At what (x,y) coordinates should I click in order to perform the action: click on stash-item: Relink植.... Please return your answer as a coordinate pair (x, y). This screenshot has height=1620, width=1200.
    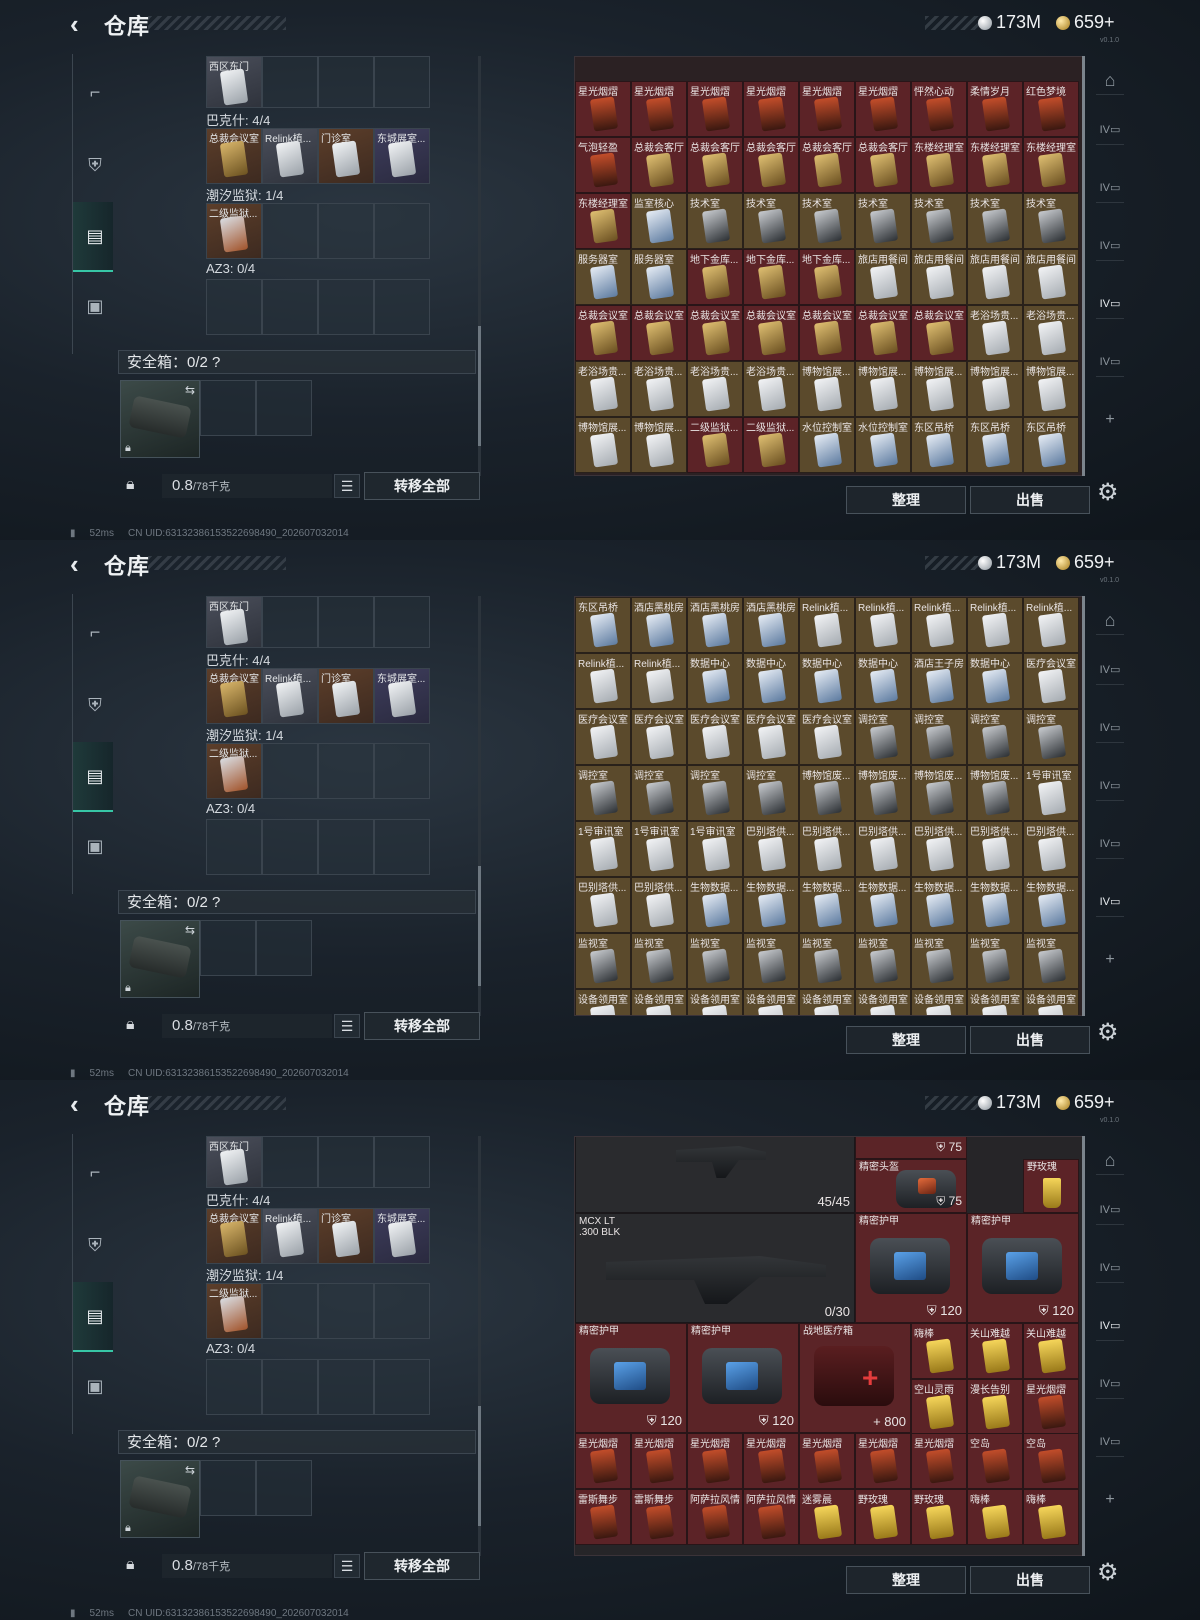
    Looking at the image, I should click on (995, 625).